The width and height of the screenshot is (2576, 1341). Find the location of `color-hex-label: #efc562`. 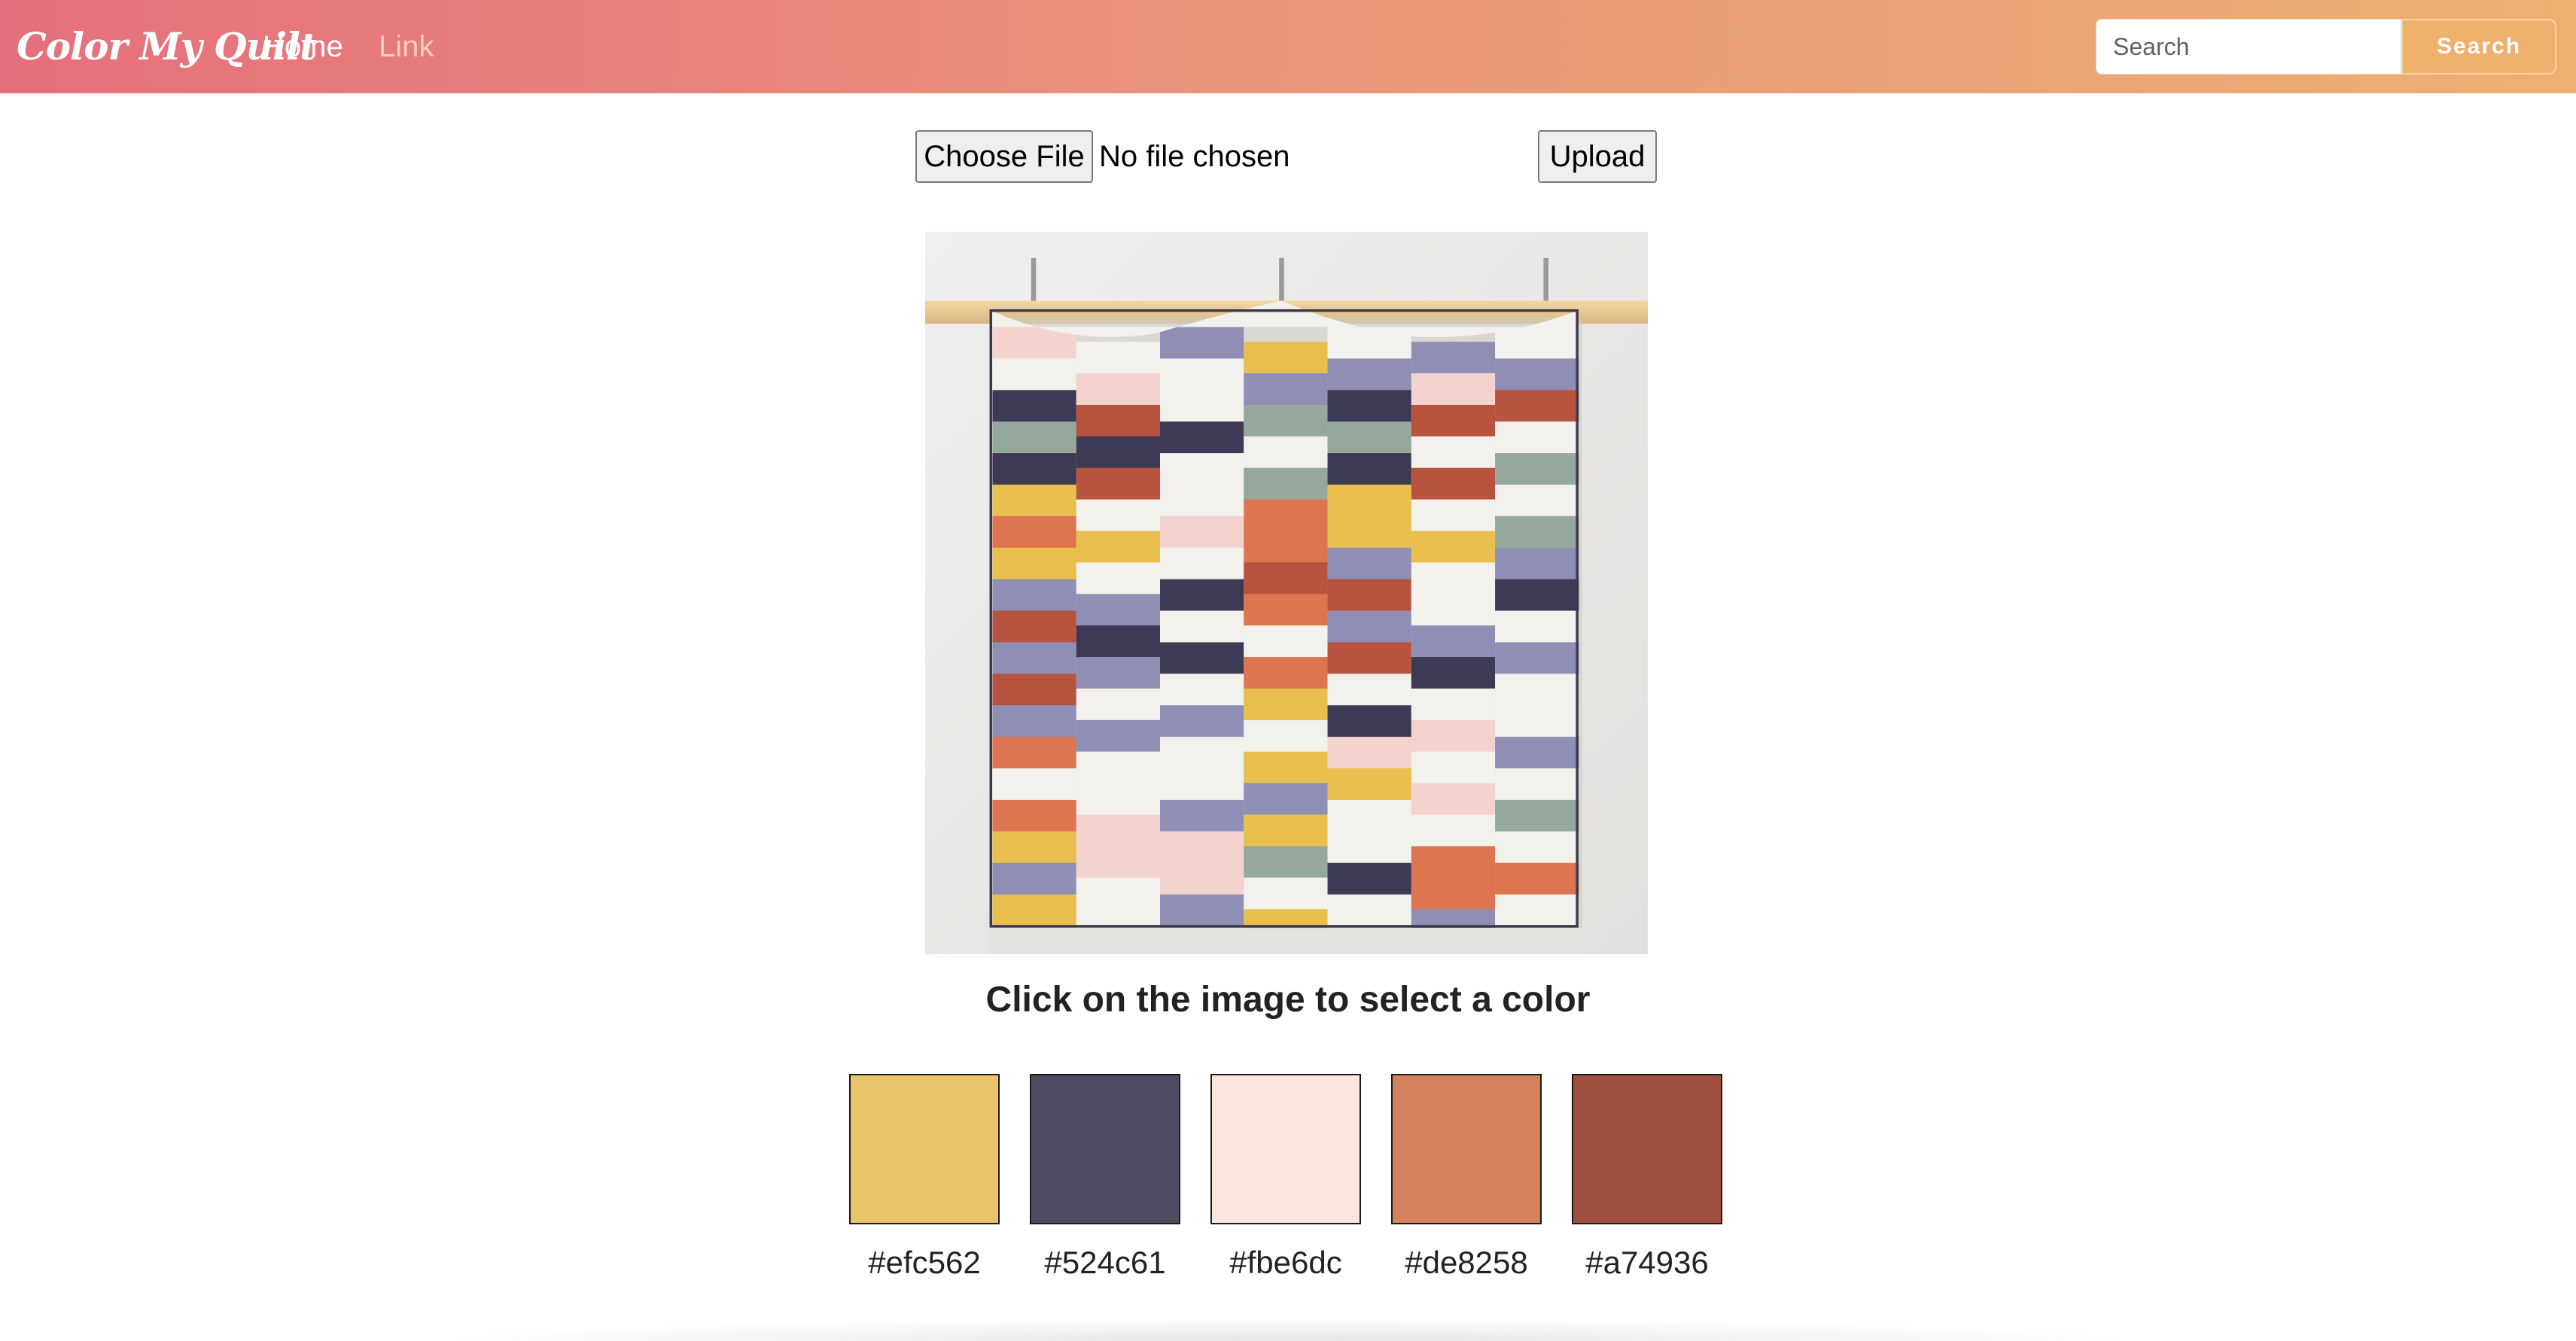

color-hex-label: #efc562 is located at coordinates (925, 1262).